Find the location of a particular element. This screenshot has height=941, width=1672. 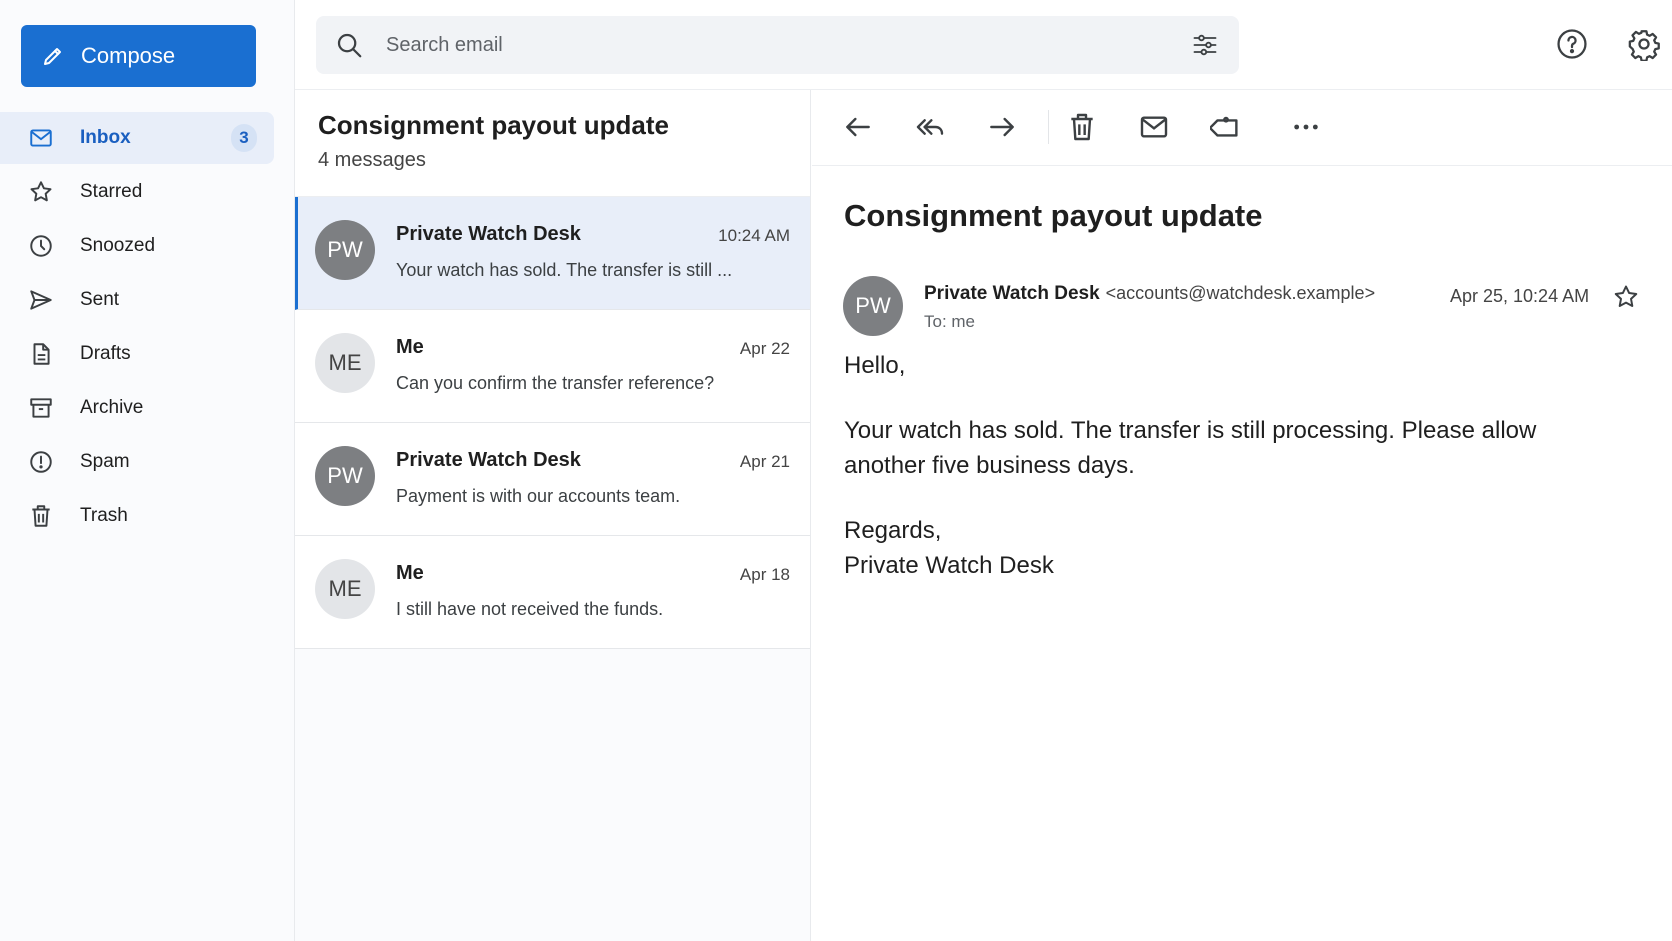

sidebar-item-drafts: Drafts is located at coordinates (147, 354).